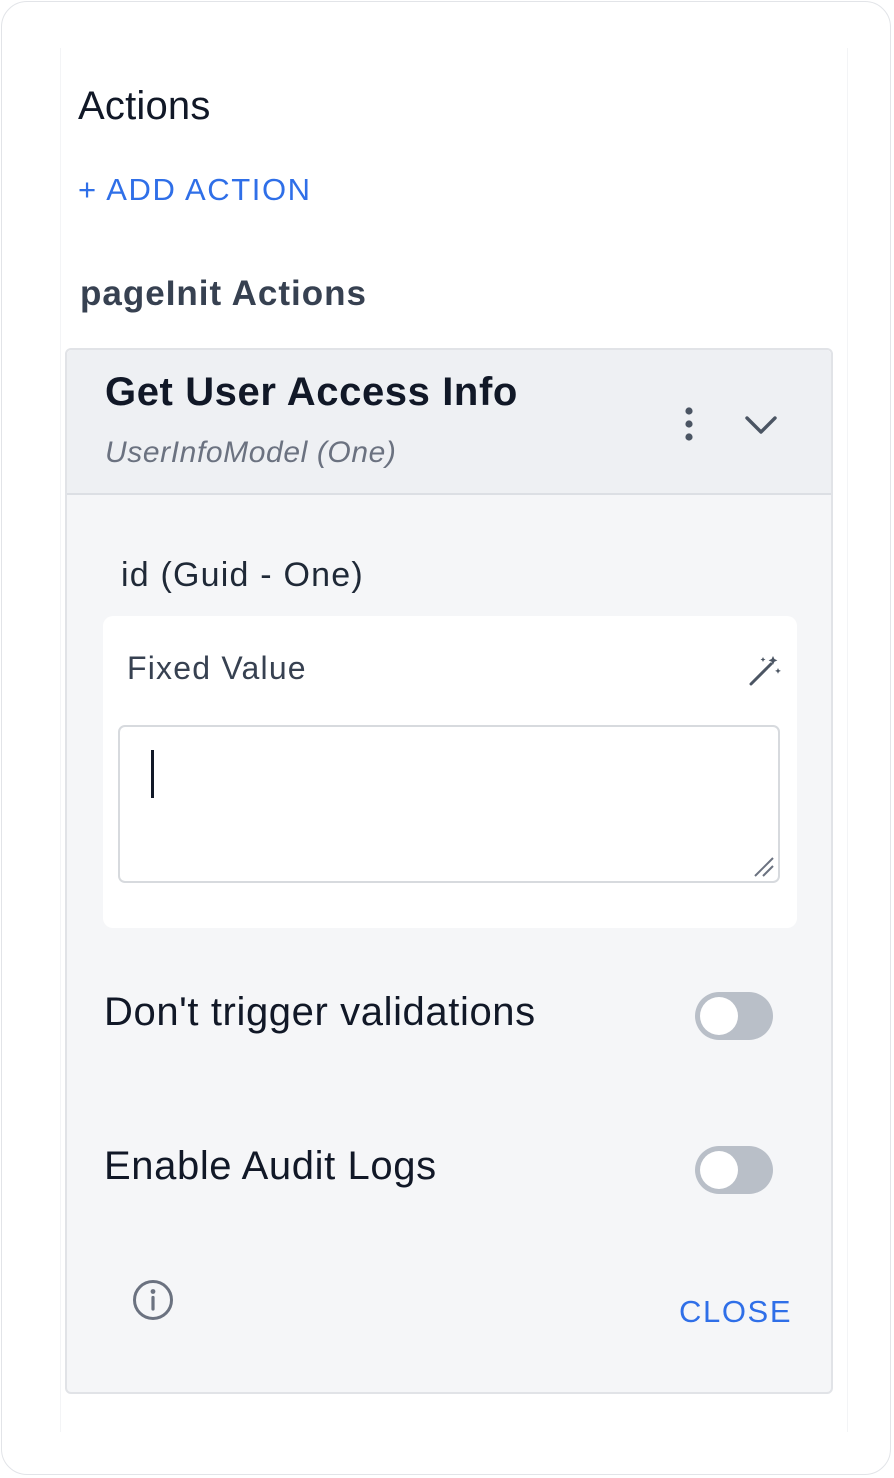 The image size is (894, 1478). I want to click on close-button: CLOSE, so click(735, 1312).